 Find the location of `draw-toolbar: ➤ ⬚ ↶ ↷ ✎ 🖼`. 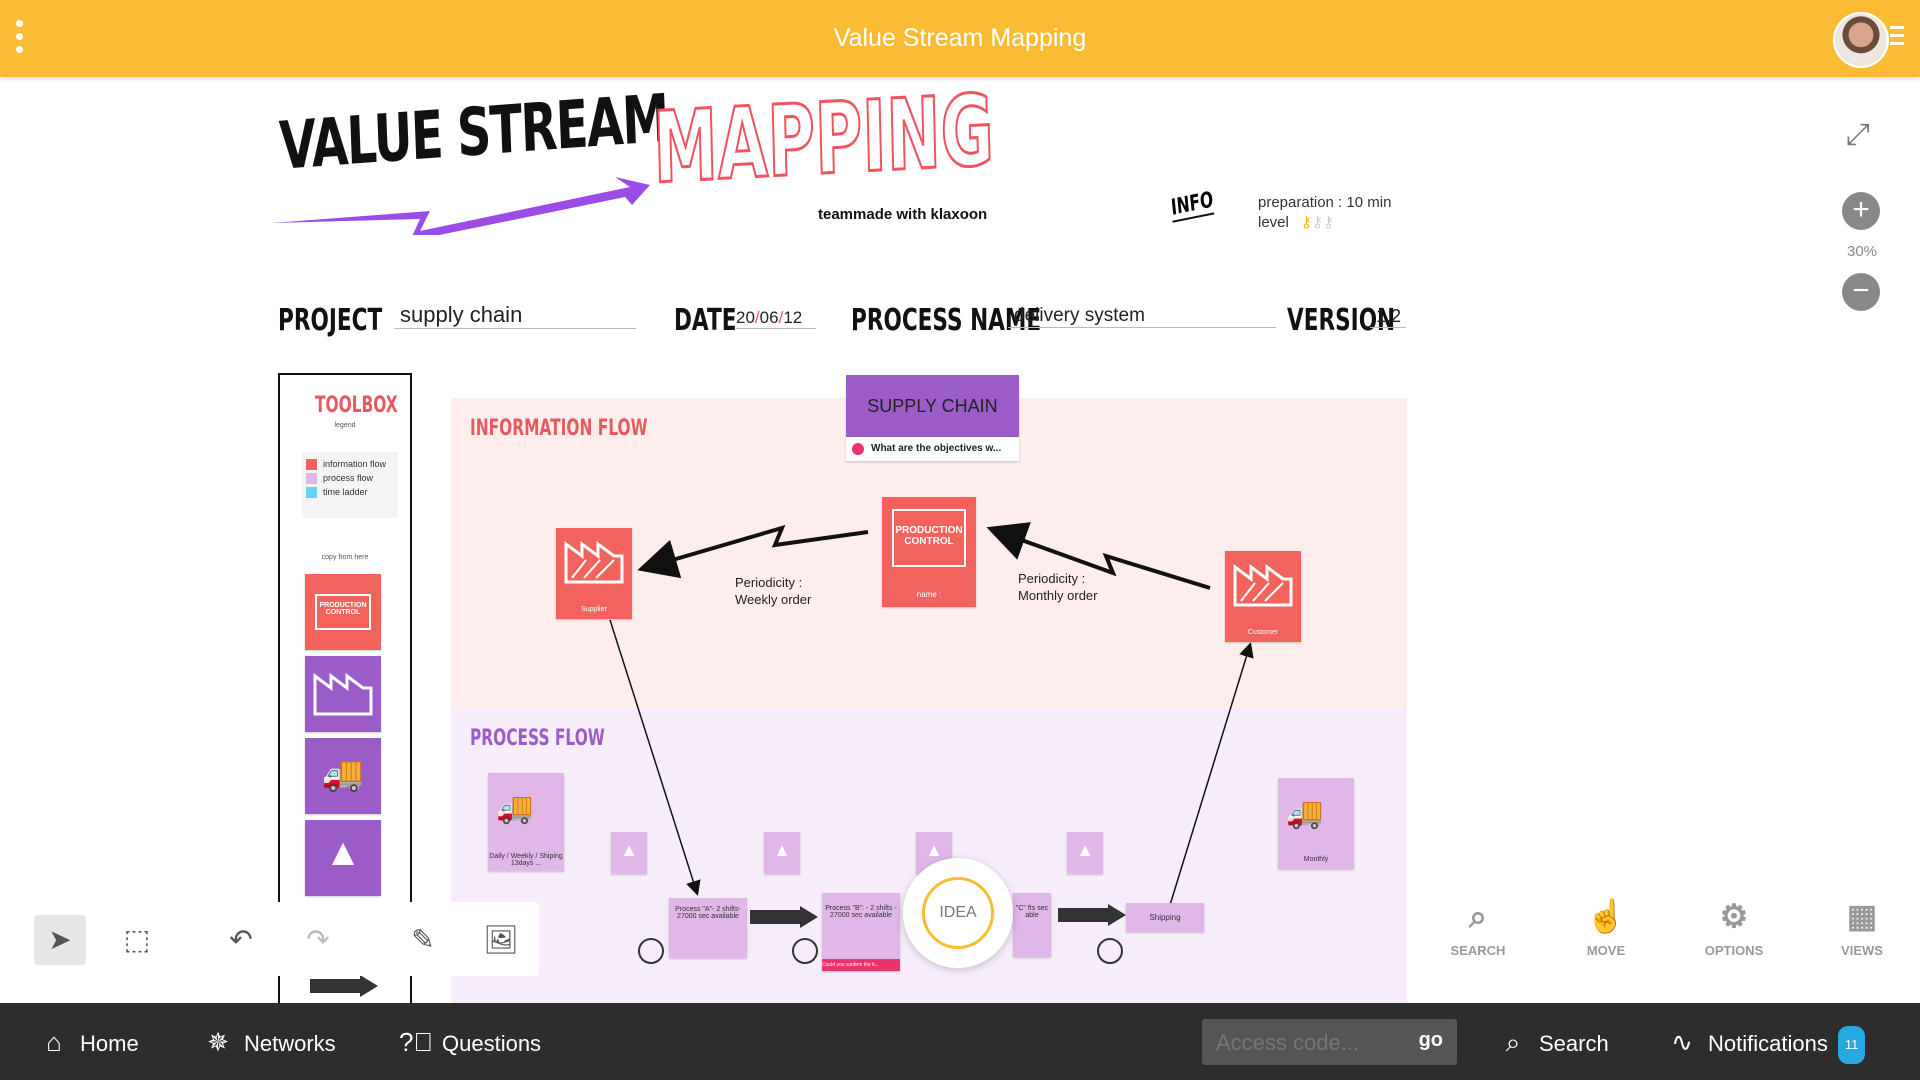

draw-toolbar: ➤ ⬚ ↶ ↷ ✎ 🖼 is located at coordinates (282, 939).